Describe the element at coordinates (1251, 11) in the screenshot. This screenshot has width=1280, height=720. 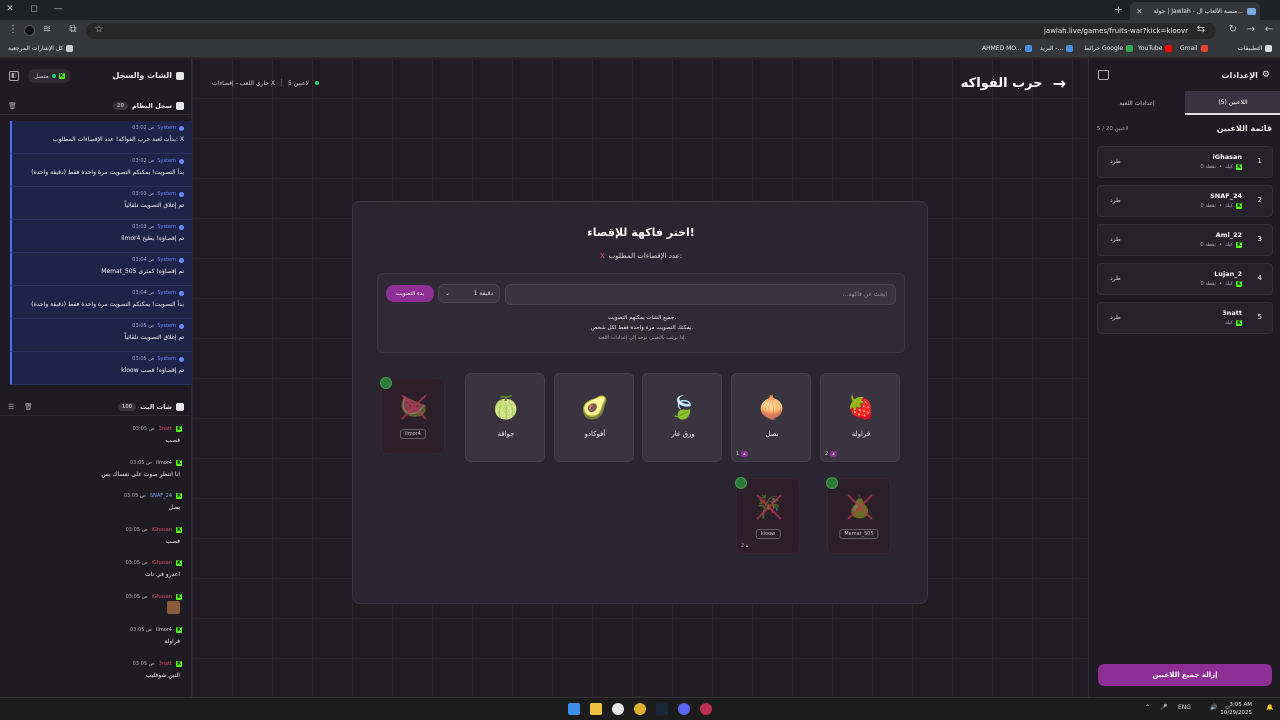
I see `tab-favicon-icon` at that location.